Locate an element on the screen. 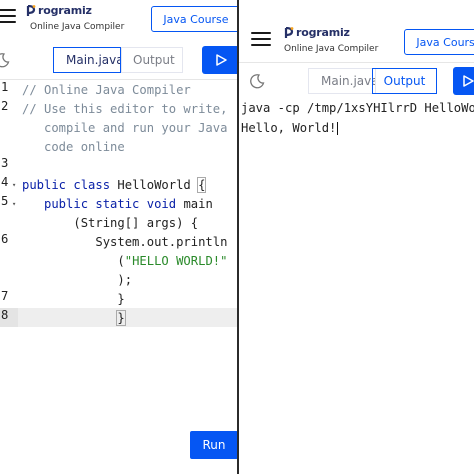  line-gutter: 7 is located at coordinates (9, 298).